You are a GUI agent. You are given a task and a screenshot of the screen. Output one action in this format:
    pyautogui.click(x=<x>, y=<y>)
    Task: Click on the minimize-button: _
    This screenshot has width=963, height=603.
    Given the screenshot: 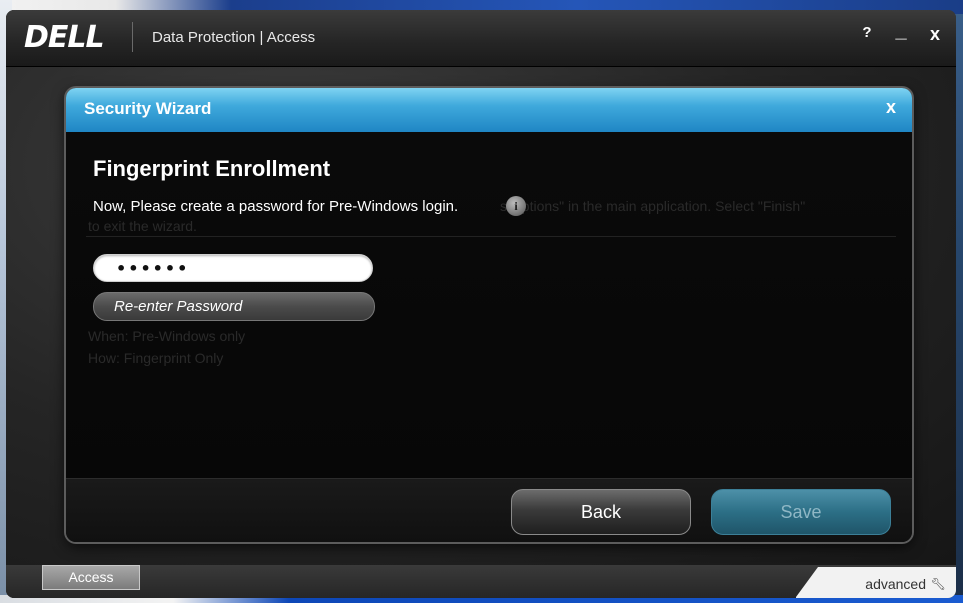 What is the action you would take?
    pyautogui.click(x=901, y=31)
    